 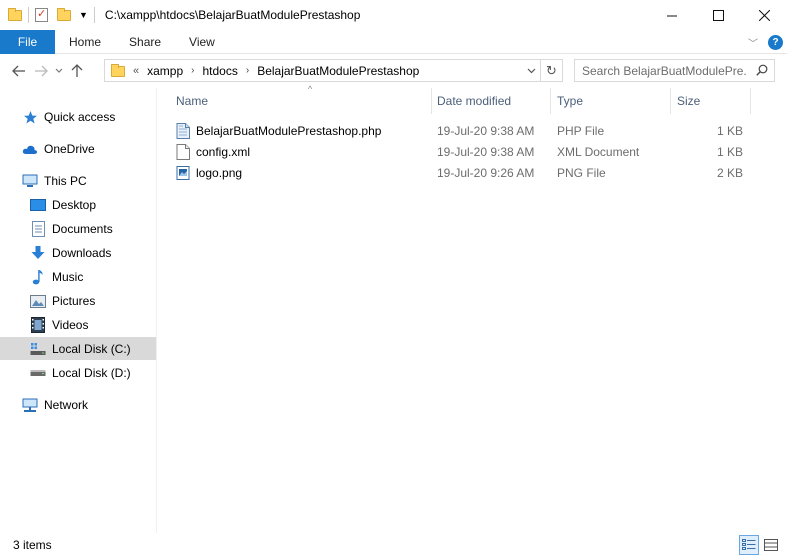 I want to click on toolbar-divider, so click(x=94, y=15).